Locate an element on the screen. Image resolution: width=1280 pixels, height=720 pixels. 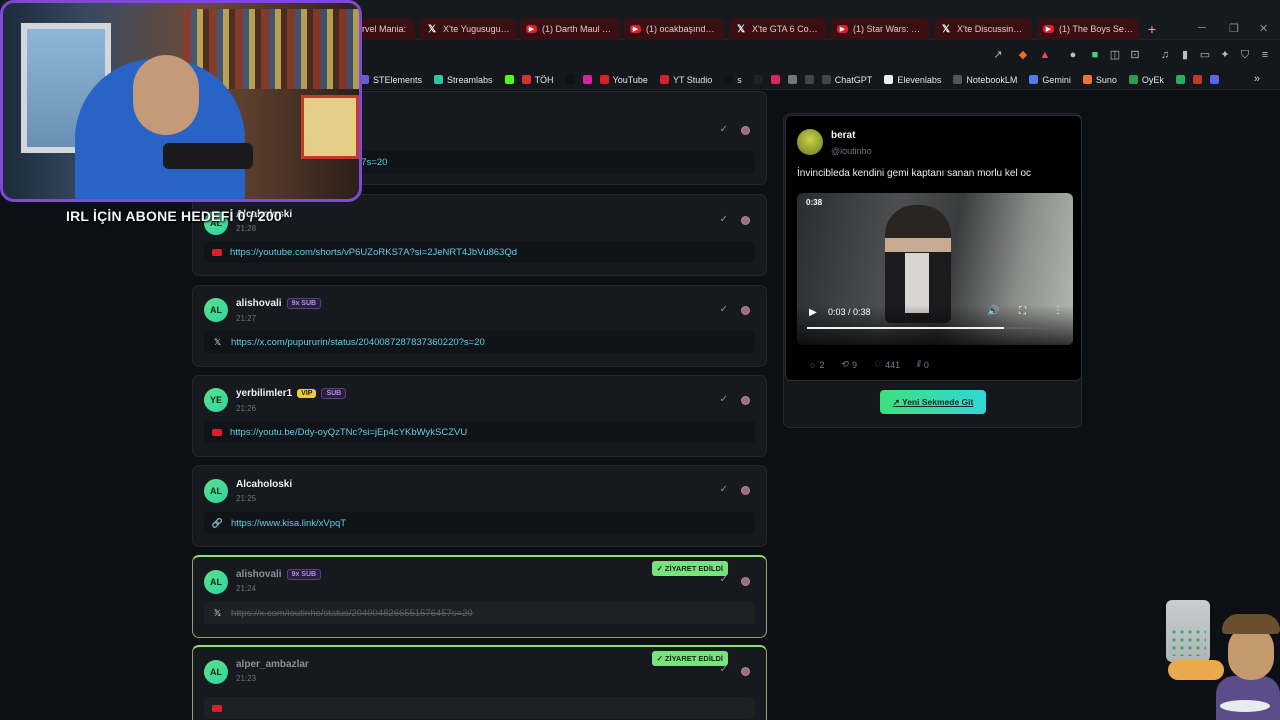
share-icon: ↗ is located at coordinates (998, 55).